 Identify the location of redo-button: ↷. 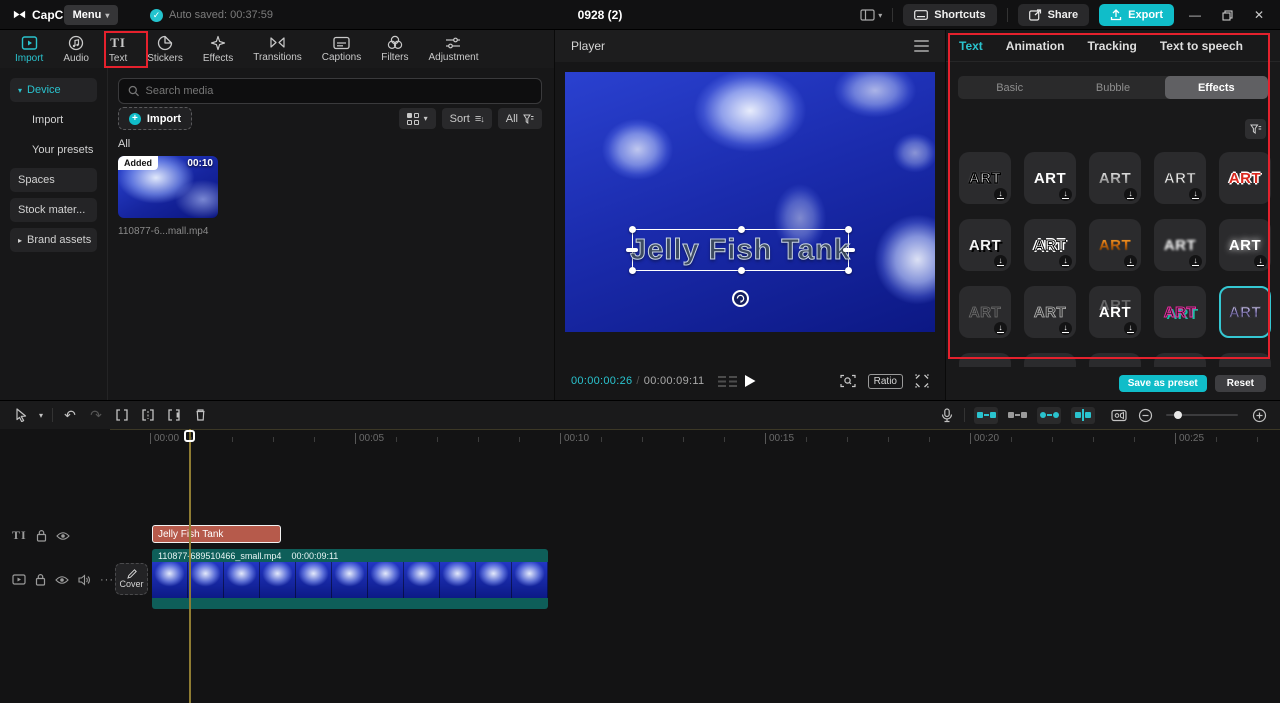
(96, 415).